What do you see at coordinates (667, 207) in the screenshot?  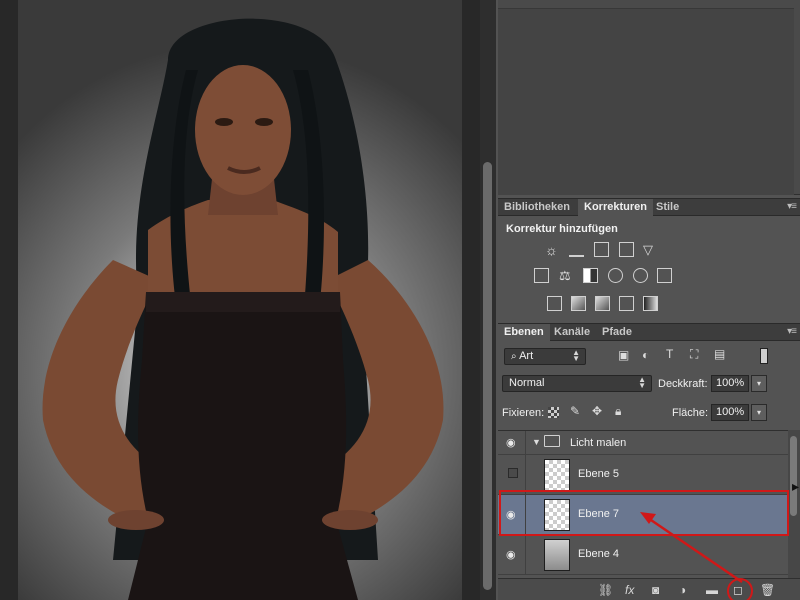 I see `tab-stile: Stile` at bounding box center [667, 207].